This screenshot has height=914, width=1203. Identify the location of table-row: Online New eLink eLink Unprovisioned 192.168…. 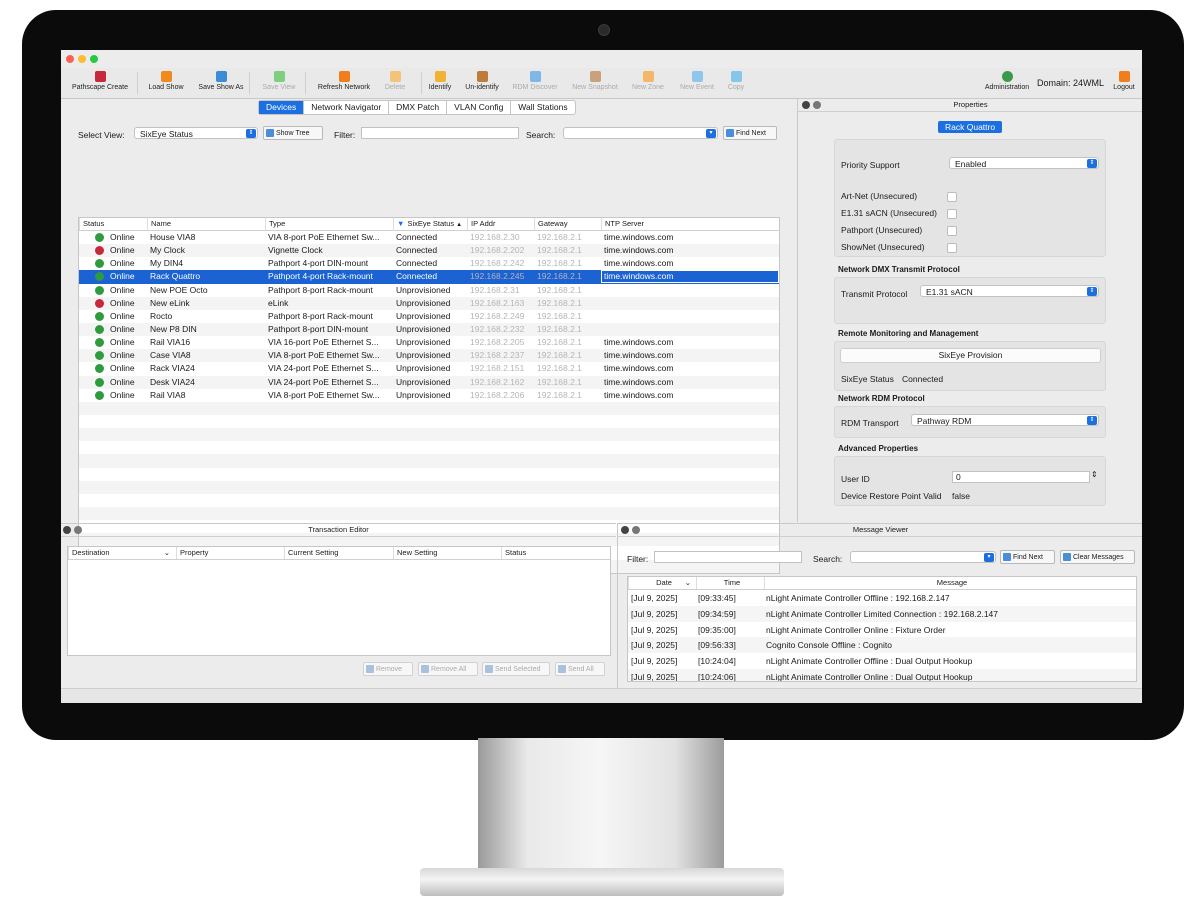
(429, 303).